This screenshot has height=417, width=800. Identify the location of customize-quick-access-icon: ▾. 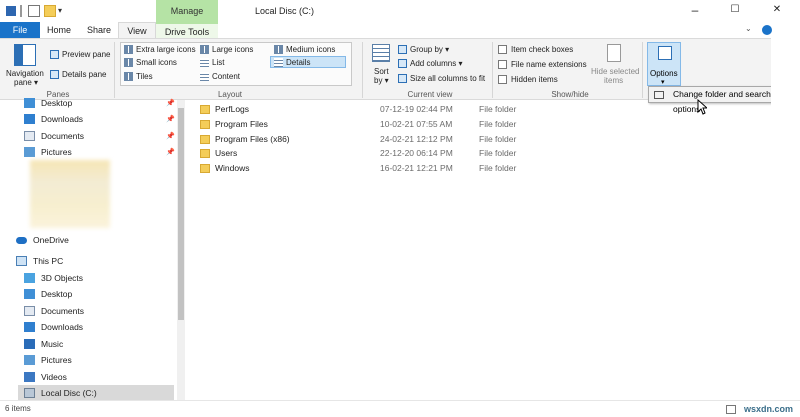
(62, 11).